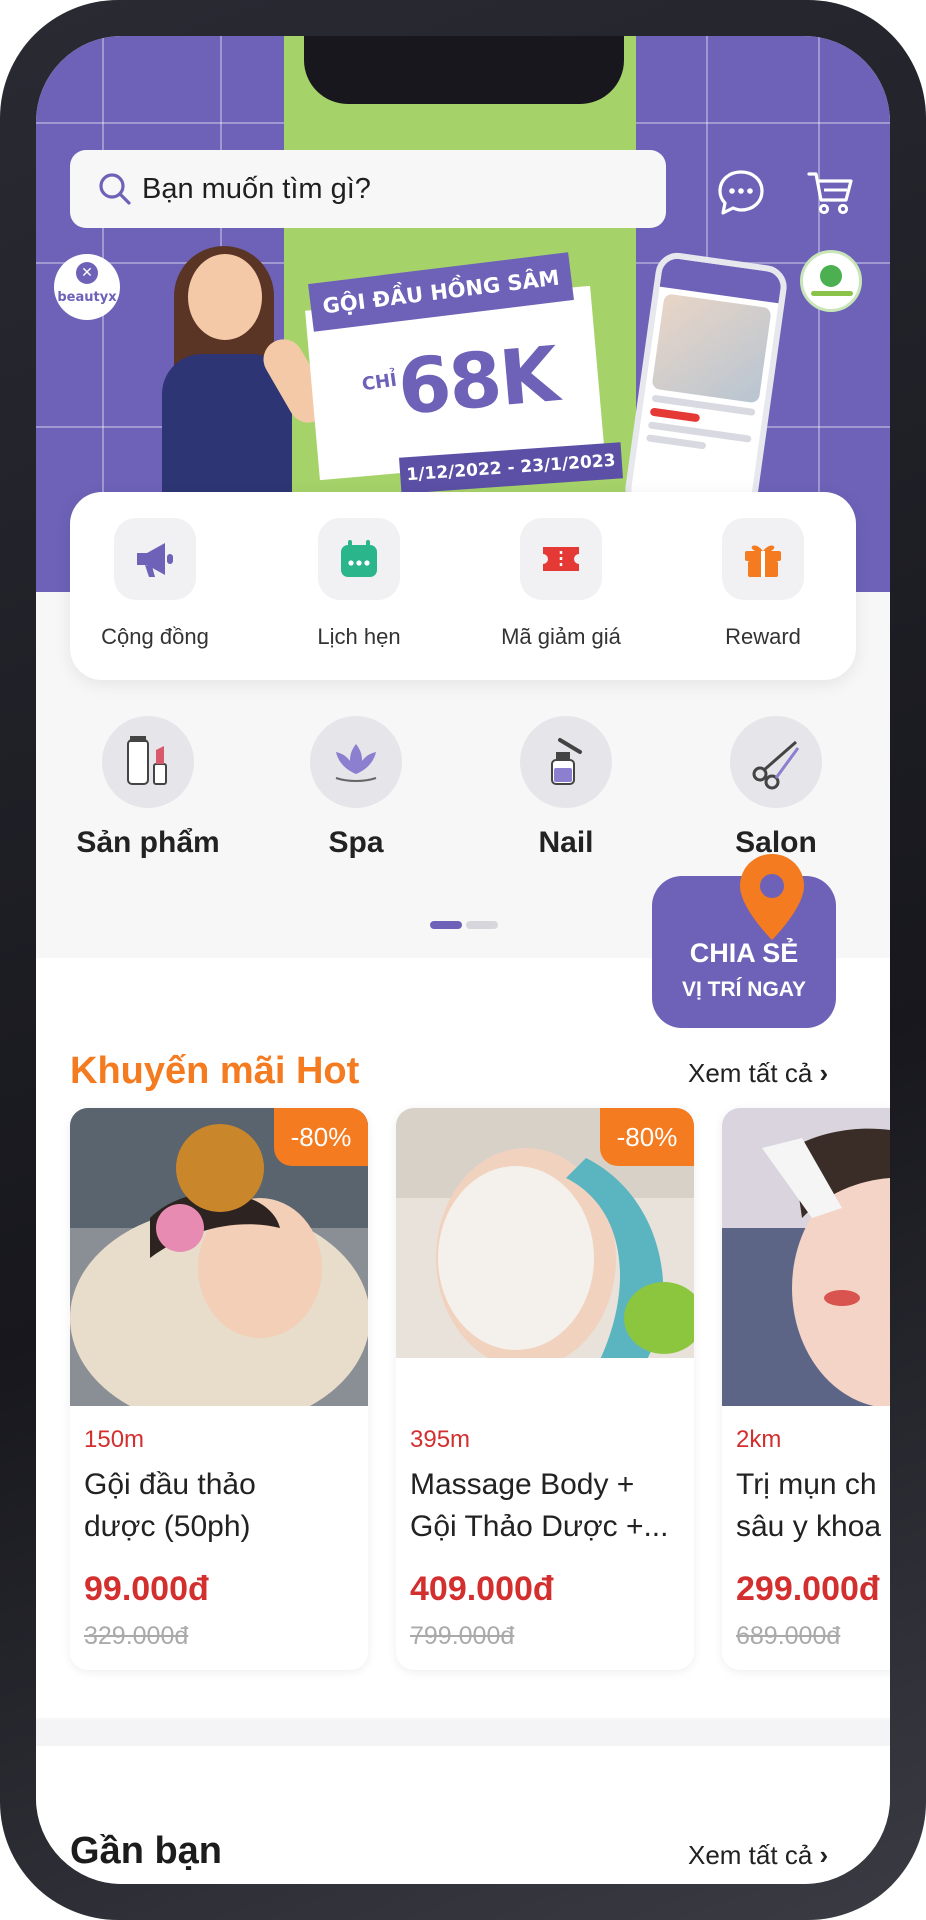  I want to click on pager-dot-active, so click(446, 925).